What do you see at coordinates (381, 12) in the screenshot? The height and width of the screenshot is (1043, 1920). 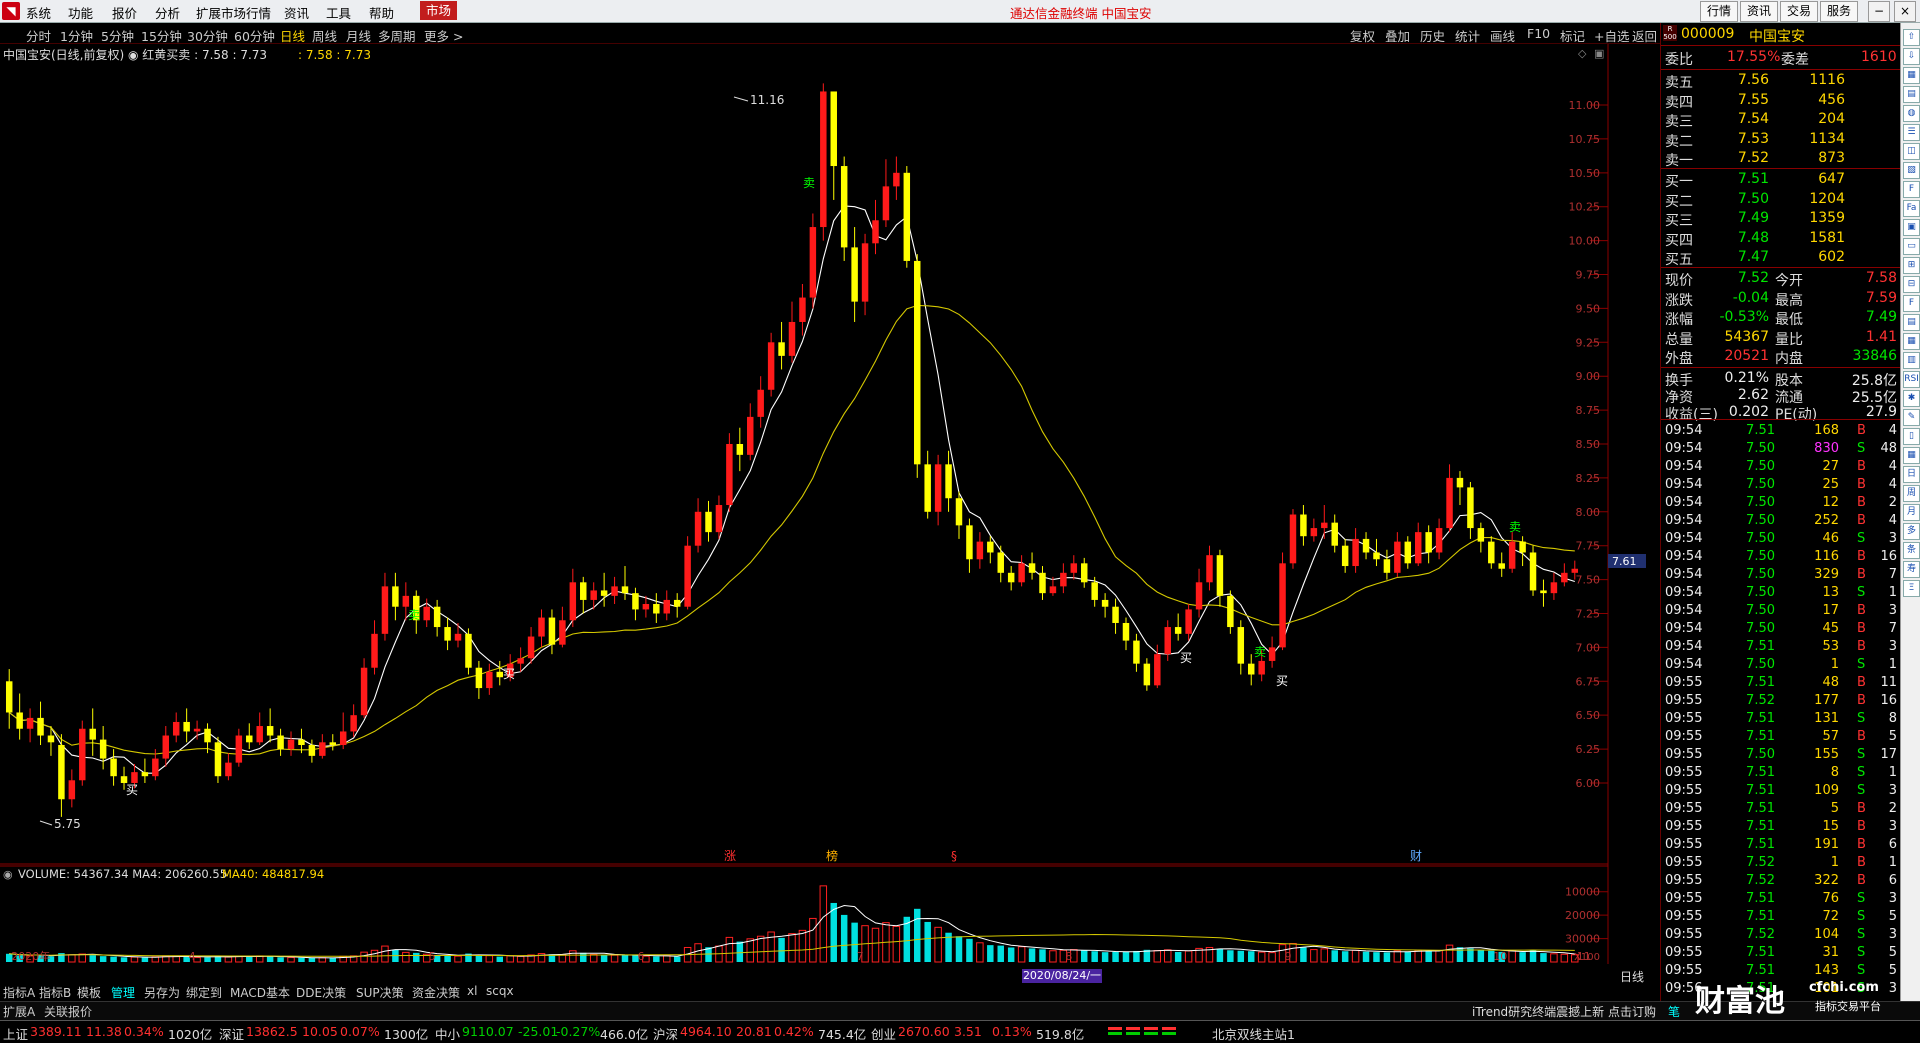 I see `menu-help: 帮助` at bounding box center [381, 12].